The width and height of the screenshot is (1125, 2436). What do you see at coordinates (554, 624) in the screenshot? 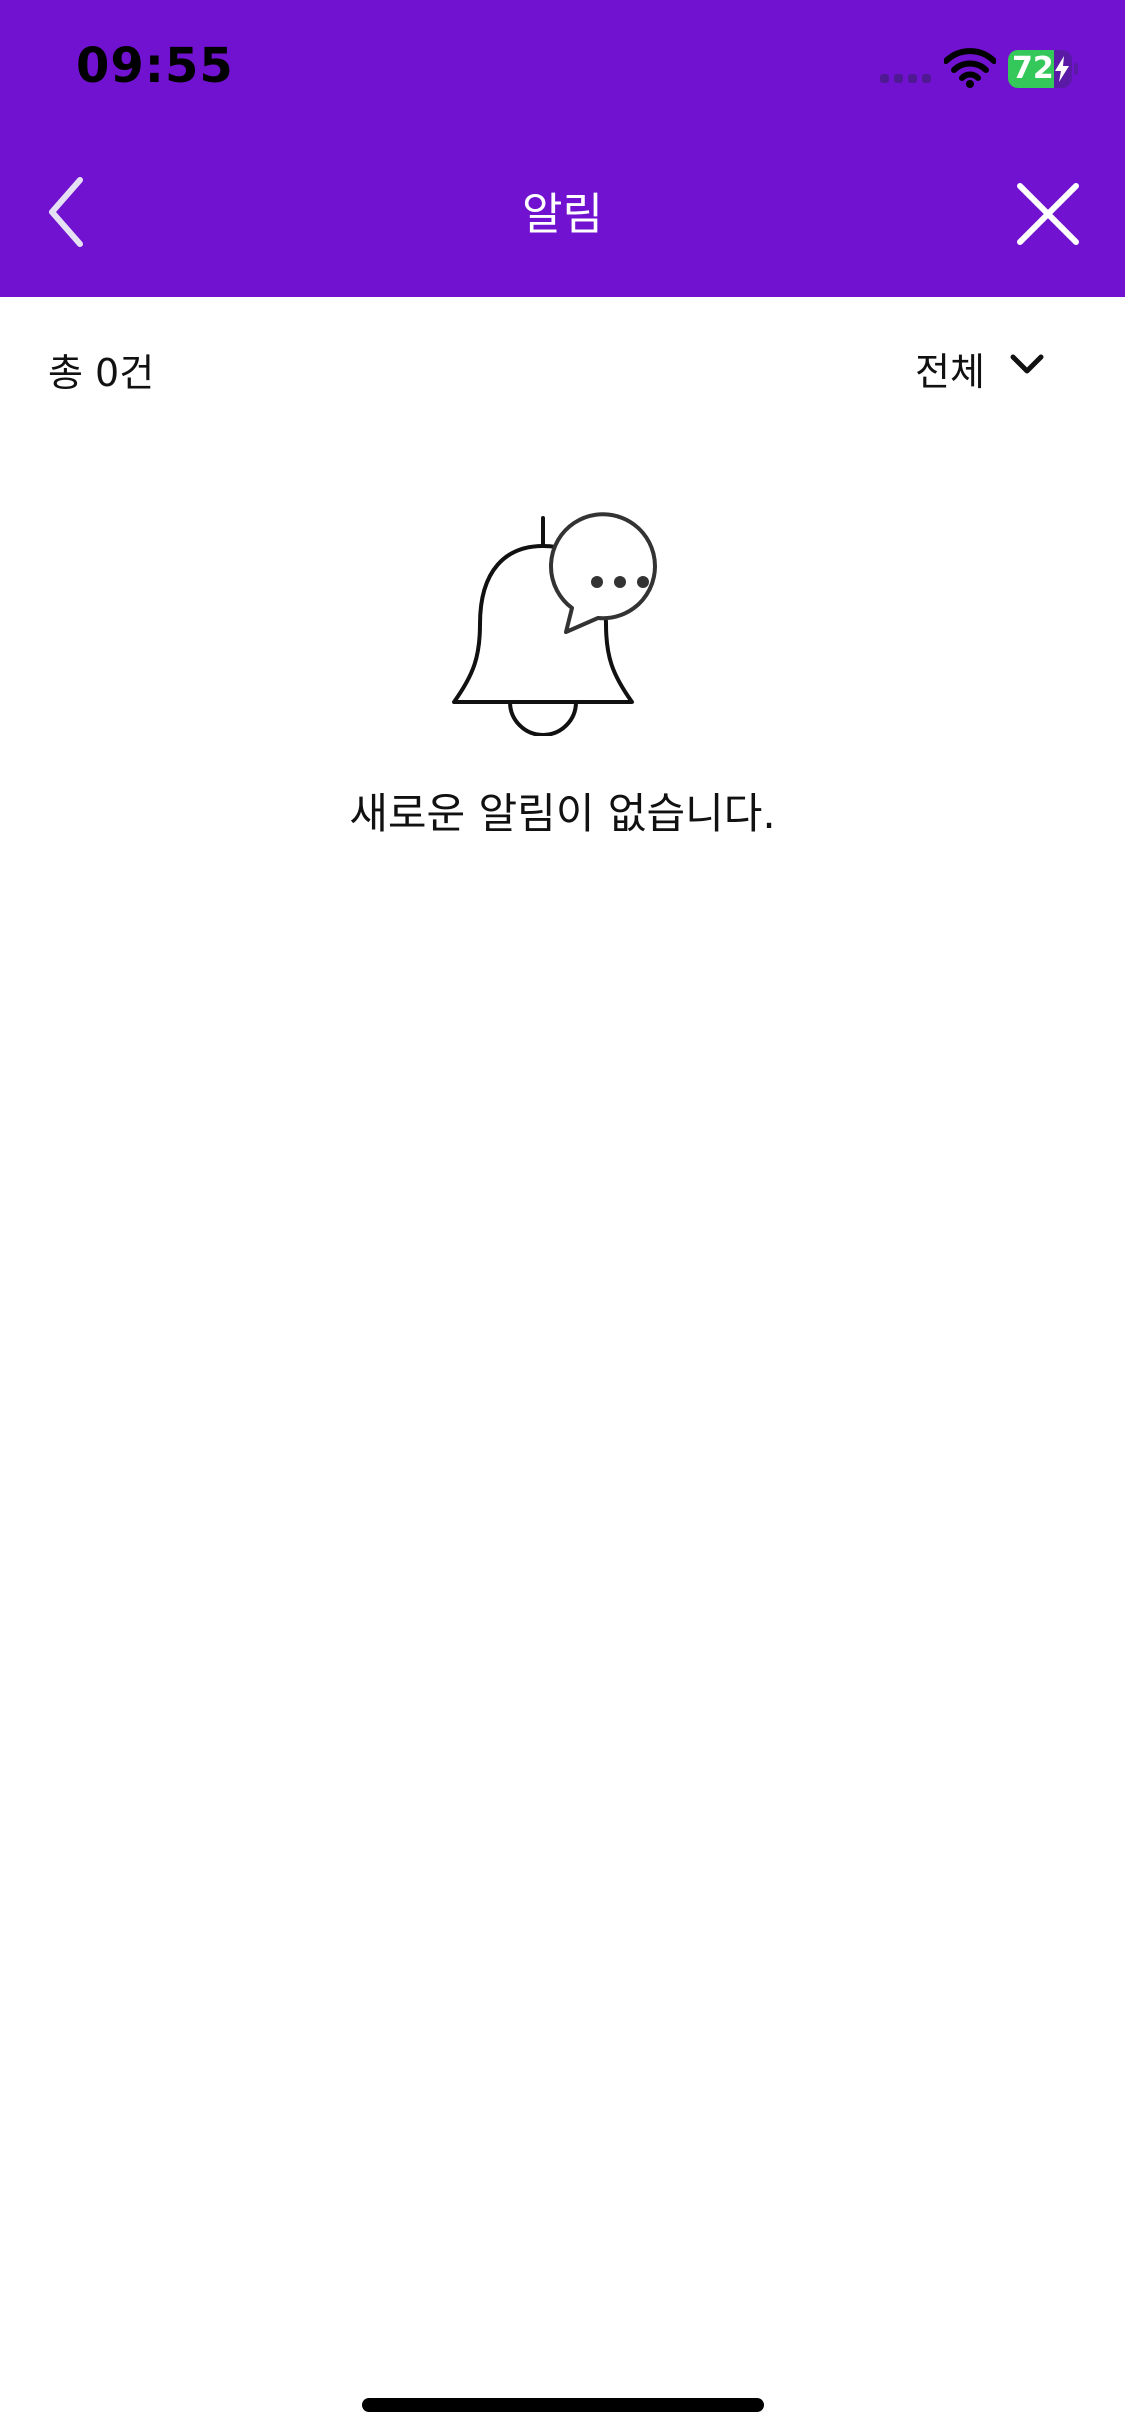
I see `bell-chat-icon` at bounding box center [554, 624].